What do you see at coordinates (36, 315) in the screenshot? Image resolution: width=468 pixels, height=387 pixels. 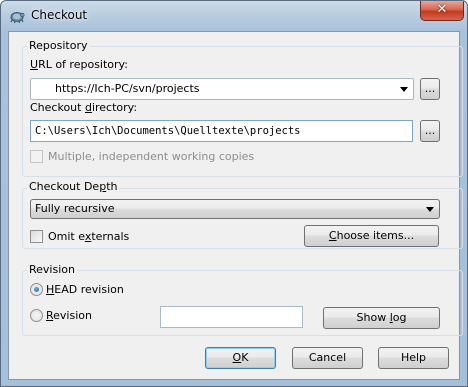 I see `revision-radio` at bounding box center [36, 315].